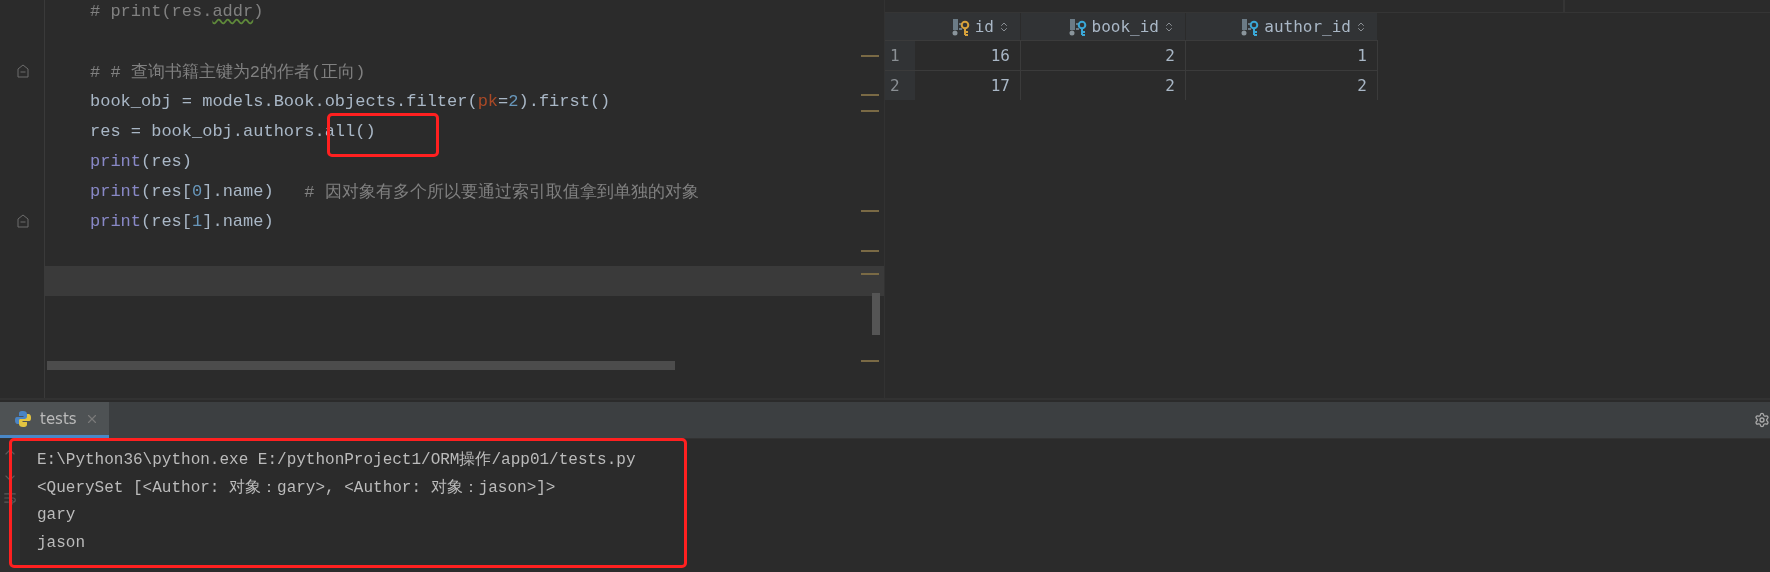  Describe the element at coordinates (968, 85) in the screenshot. I see `table-cell: 17` at that location.